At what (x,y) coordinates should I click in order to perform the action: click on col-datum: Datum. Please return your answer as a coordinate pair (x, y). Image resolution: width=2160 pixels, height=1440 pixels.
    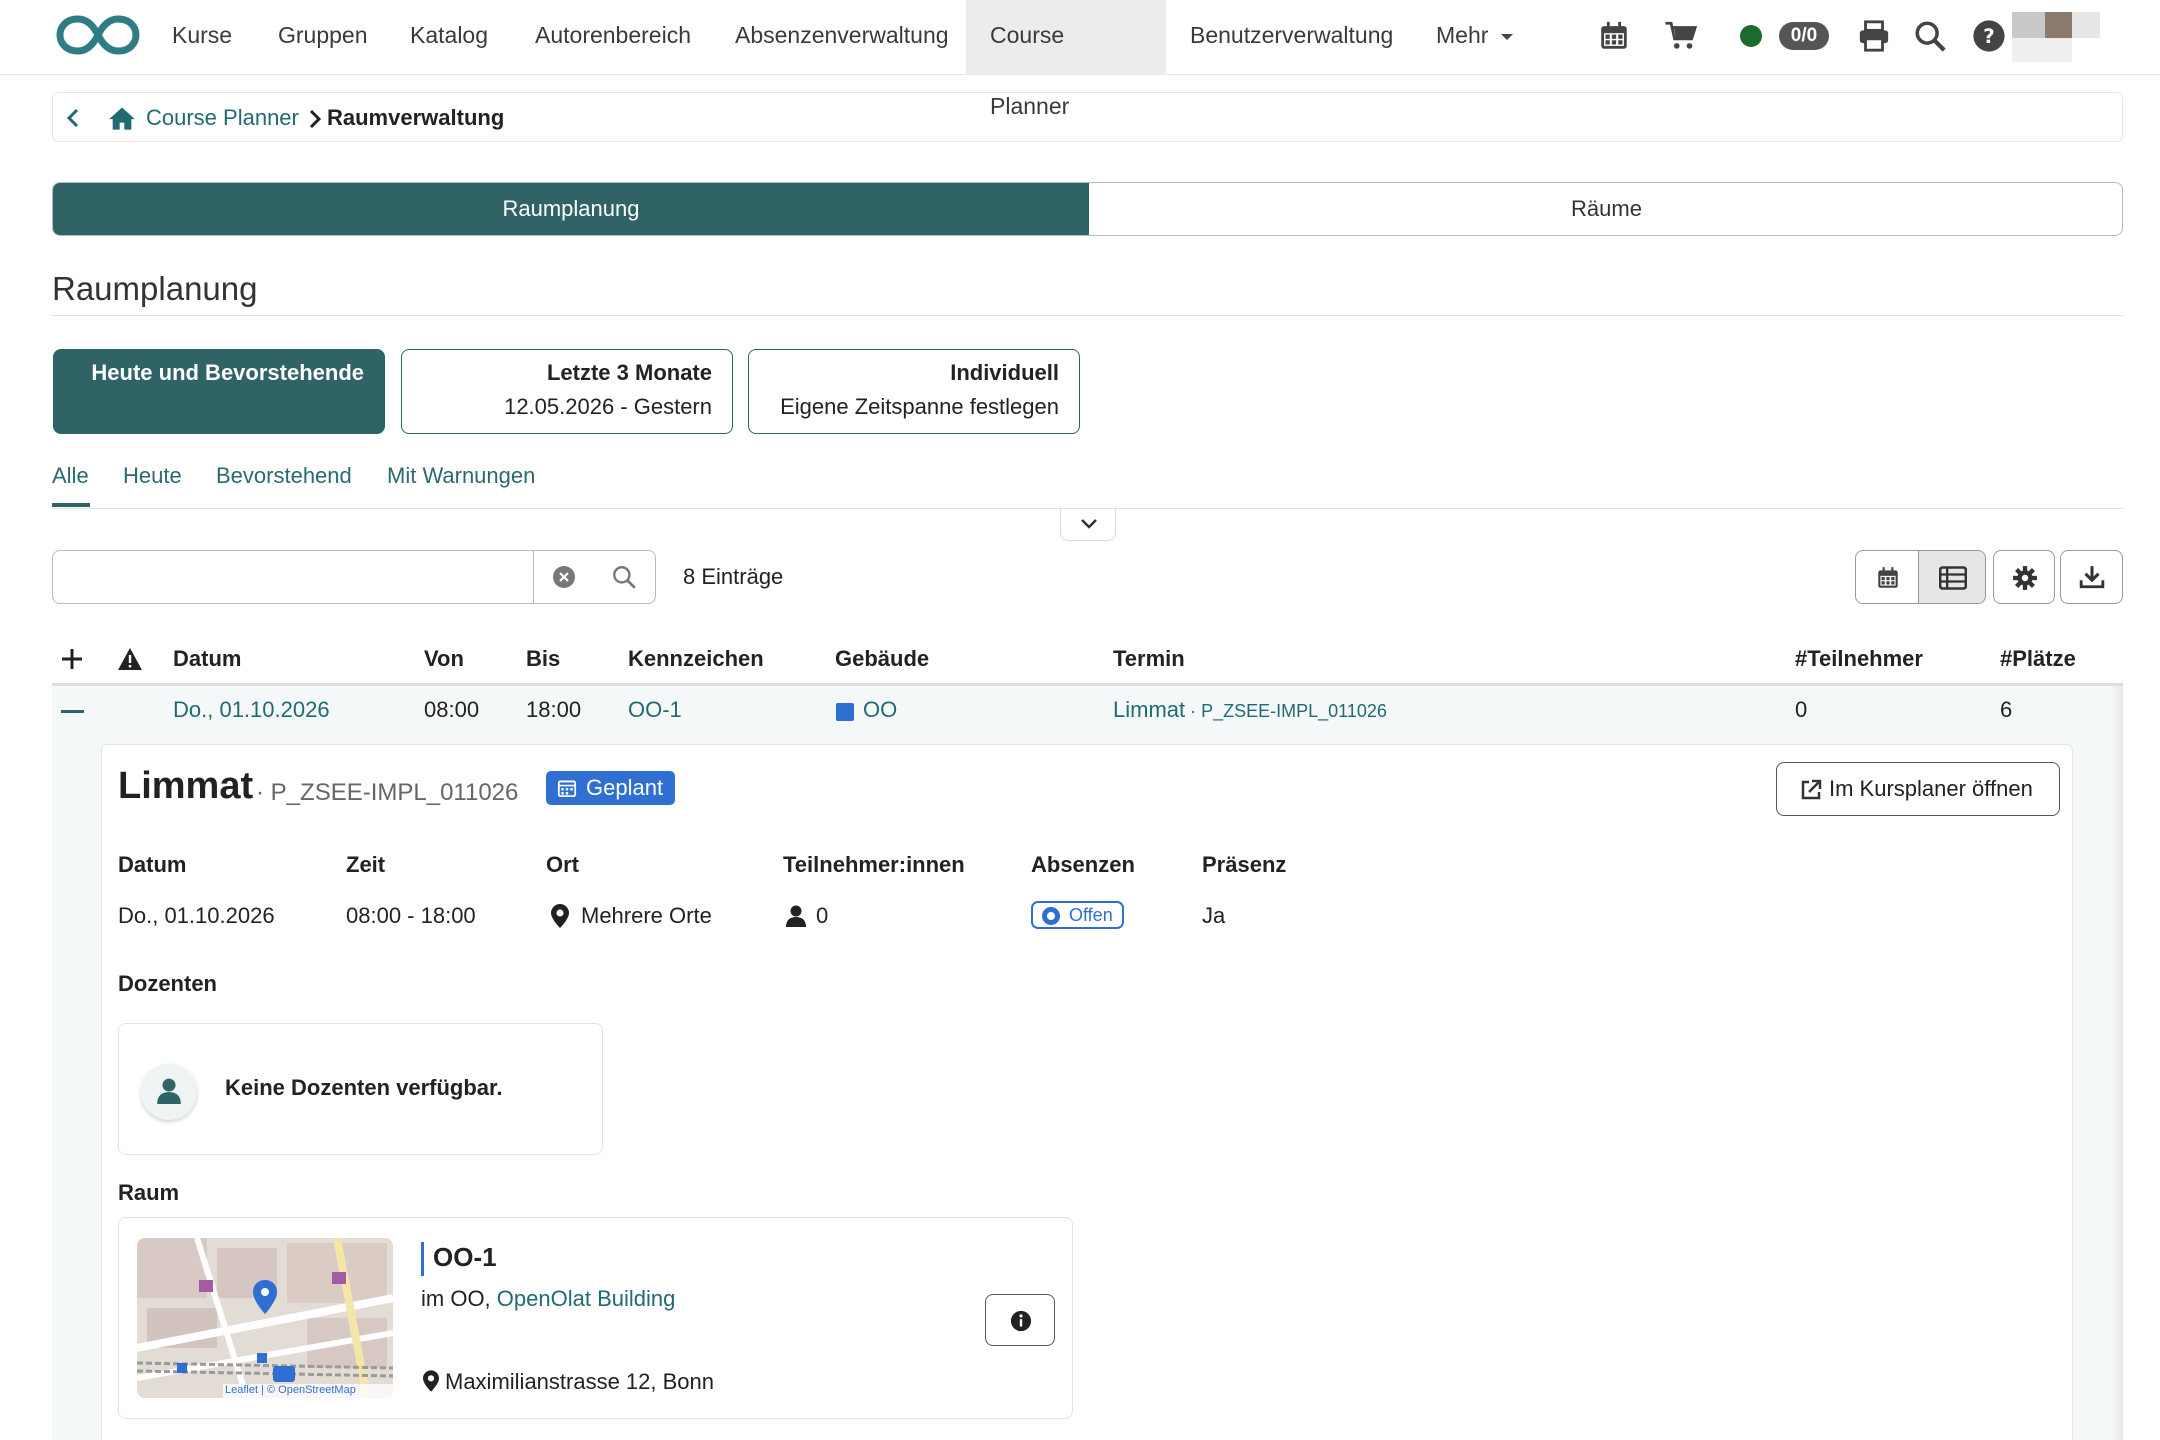
    Looking at the image, I should click on (207, 659).